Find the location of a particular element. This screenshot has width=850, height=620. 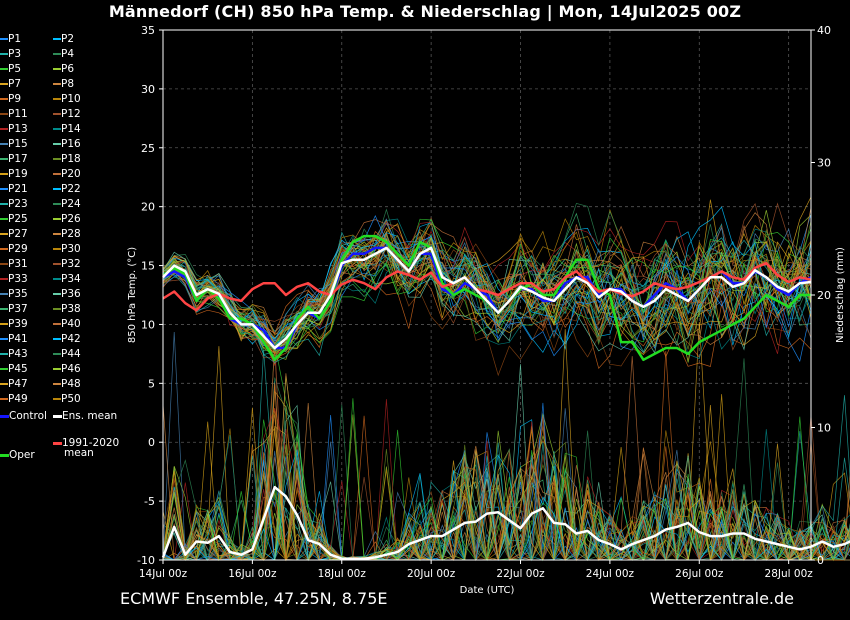

legend-member: P14 is located at coordinates (67, 129).